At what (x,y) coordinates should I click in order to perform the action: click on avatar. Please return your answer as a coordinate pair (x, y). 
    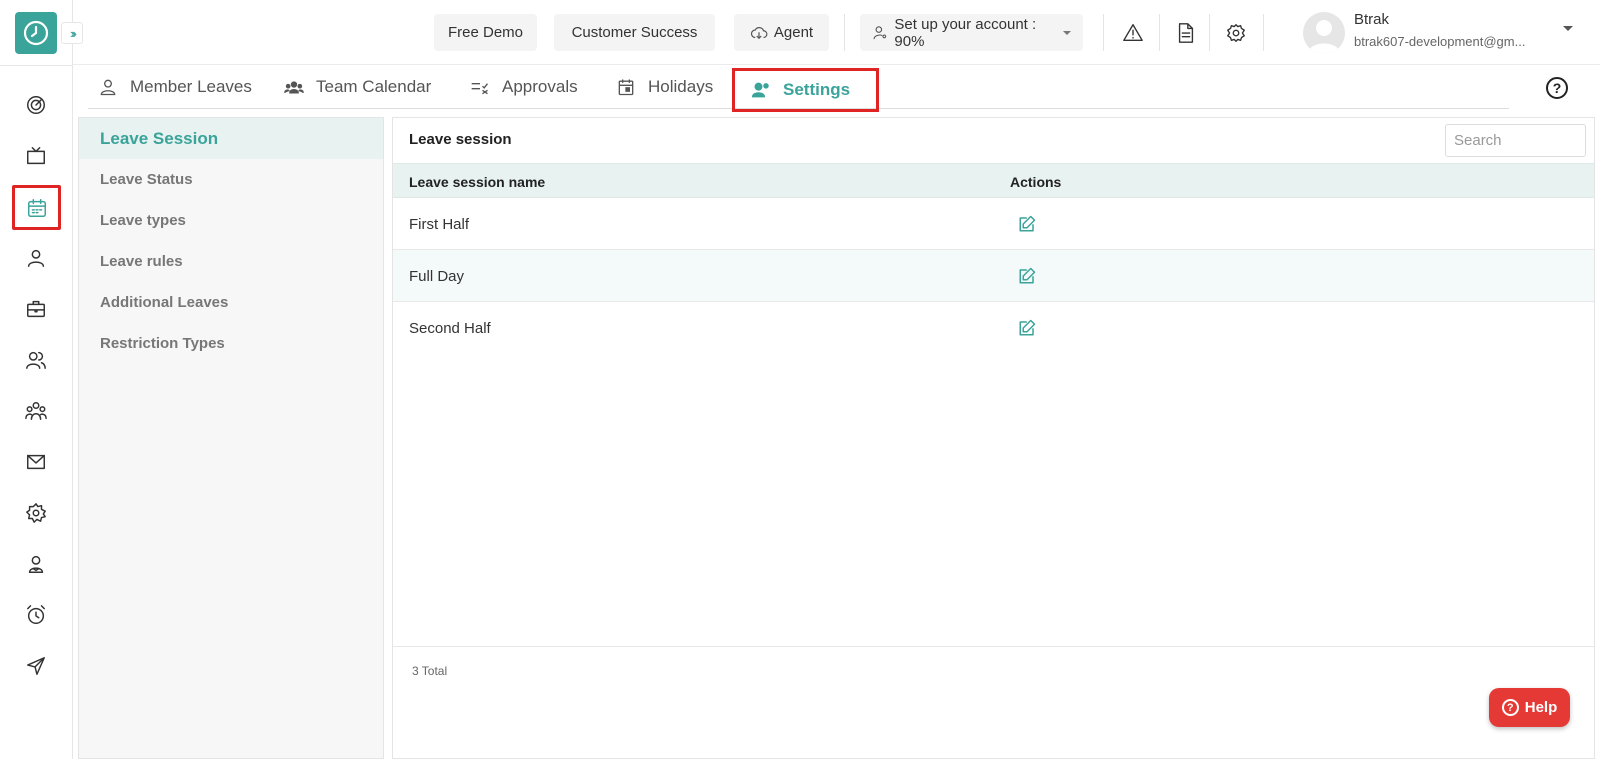
    Looking at the image, I should click on (1324, 33).